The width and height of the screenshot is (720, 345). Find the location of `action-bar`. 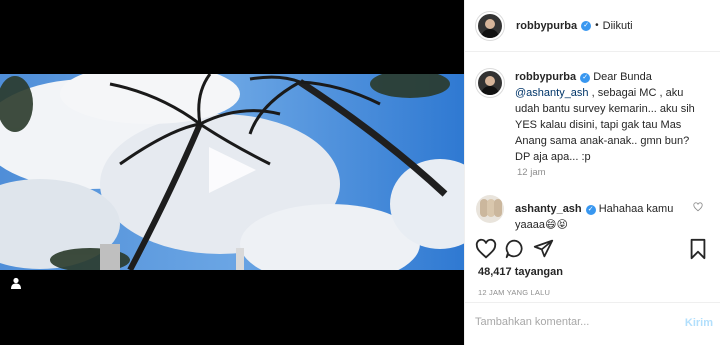

action-bar is located at coordinates (593, 250).